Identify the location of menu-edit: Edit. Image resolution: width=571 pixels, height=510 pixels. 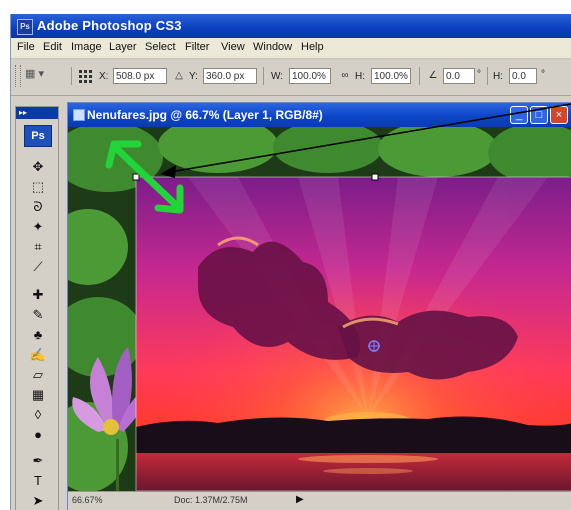
(52, 47).